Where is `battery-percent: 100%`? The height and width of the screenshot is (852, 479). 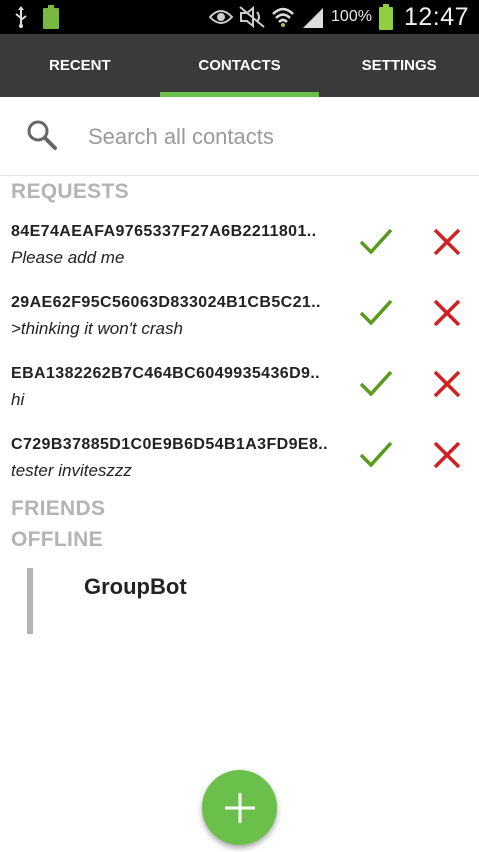
battery-percent: 100% is located at coordinates (351, 16).